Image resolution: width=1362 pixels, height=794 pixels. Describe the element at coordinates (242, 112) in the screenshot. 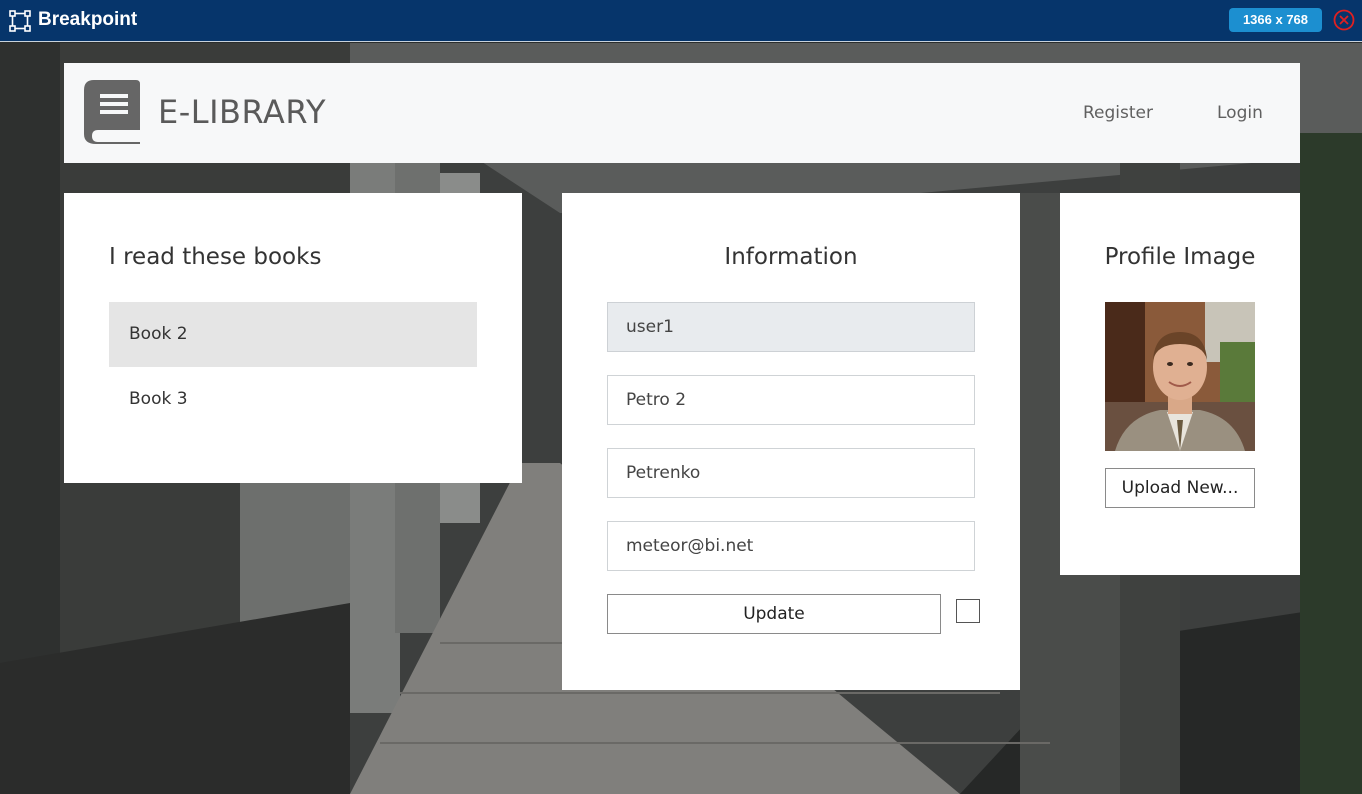

I see `brand-title: E-LIBRARY` at that location.